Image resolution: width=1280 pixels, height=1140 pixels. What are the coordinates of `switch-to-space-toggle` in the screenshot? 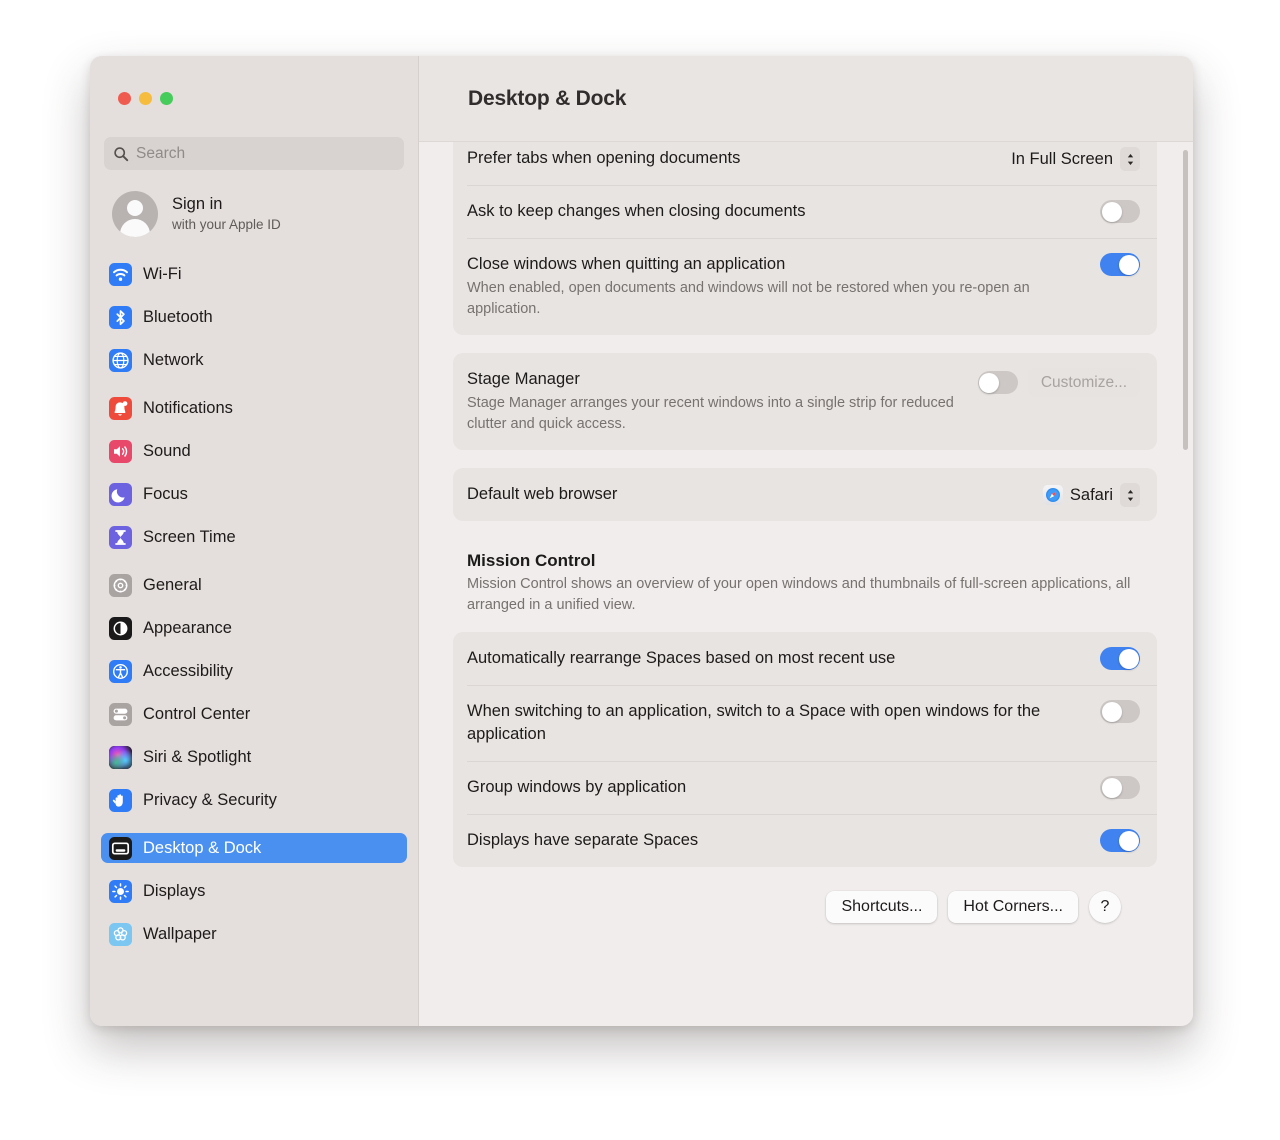 It's located at (1120, 711).